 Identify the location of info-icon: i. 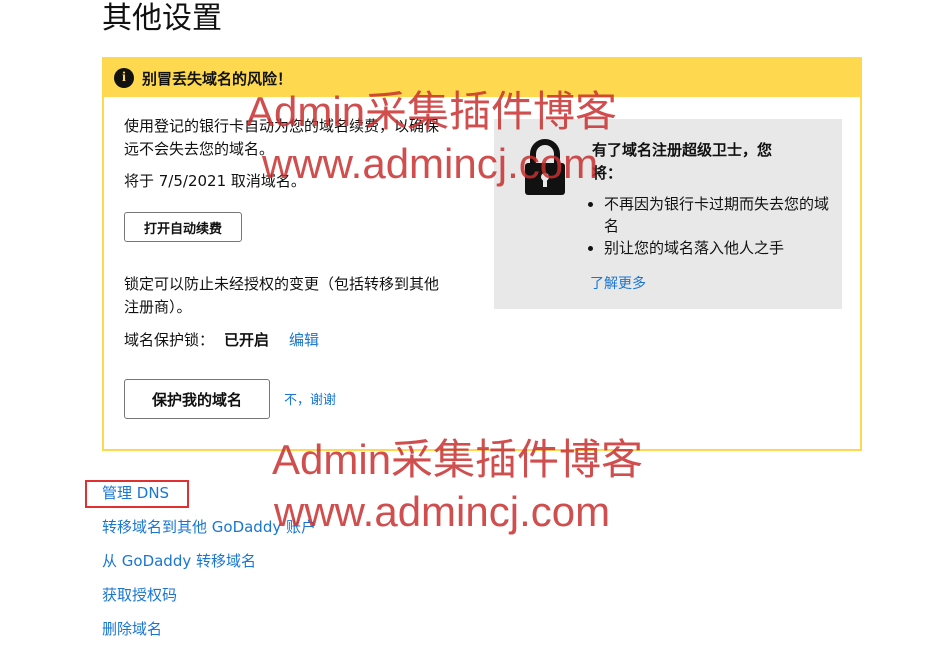
(124, 78).